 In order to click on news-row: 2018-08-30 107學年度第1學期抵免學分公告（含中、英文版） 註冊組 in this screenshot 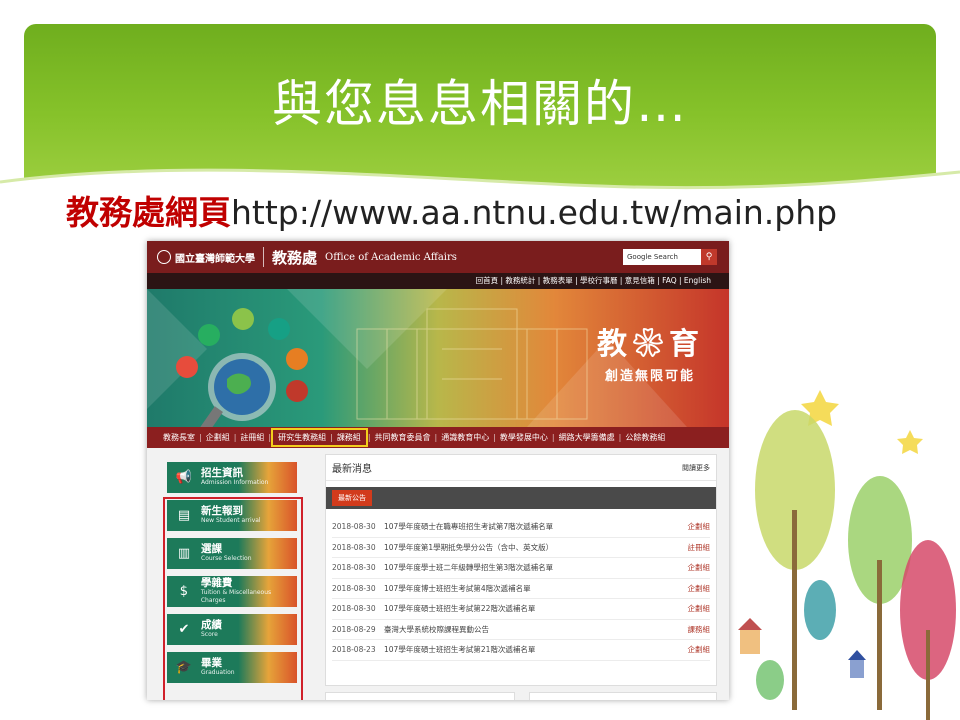, I will do `click(521, 548)`.